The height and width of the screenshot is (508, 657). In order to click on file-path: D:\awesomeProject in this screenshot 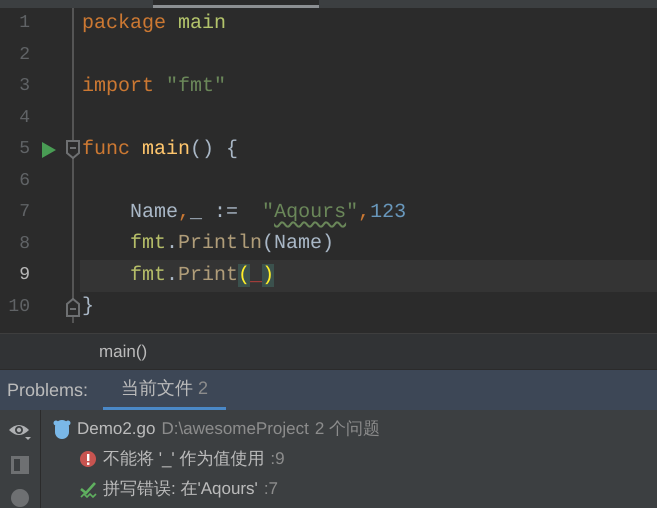, I will do `click(235, 429)`.